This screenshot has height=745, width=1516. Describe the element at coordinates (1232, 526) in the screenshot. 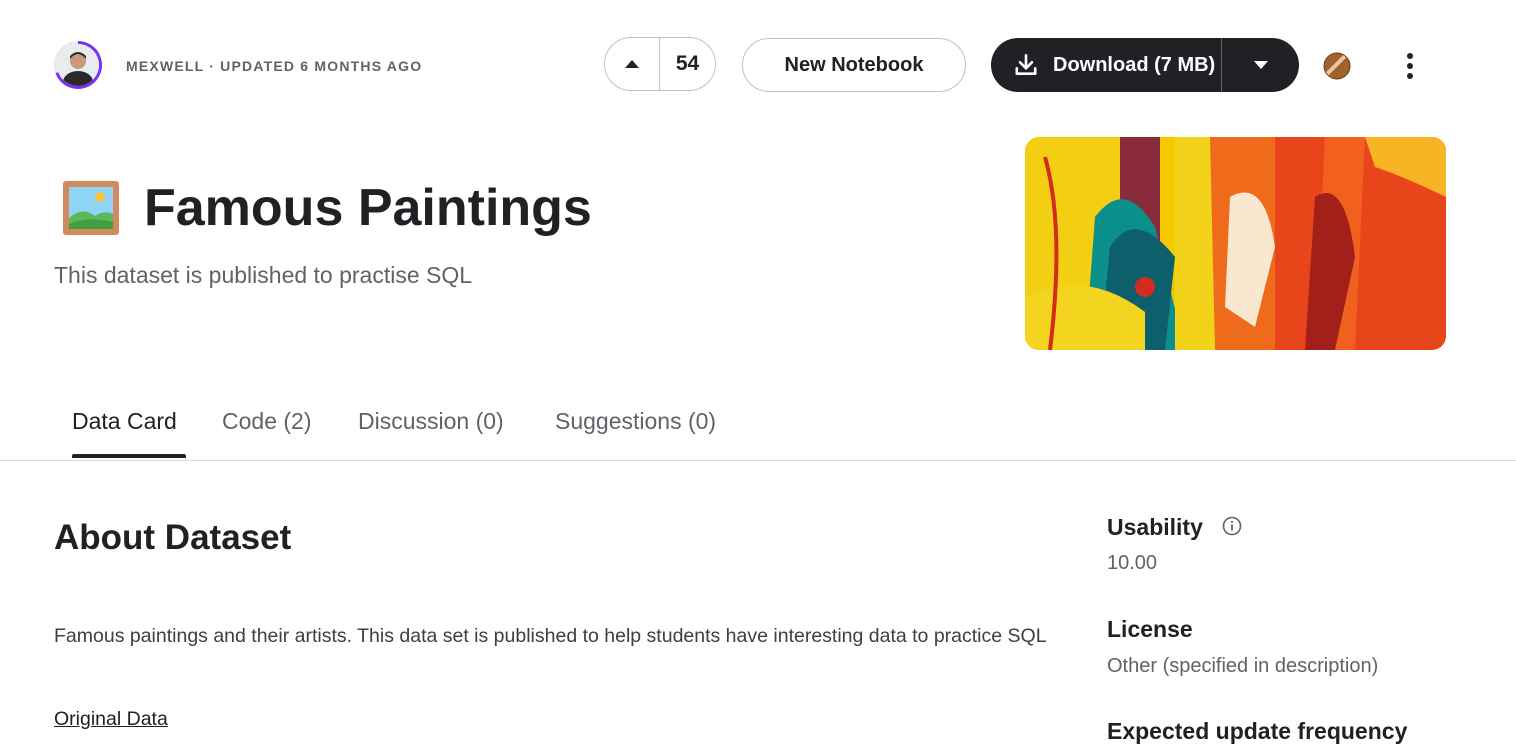

I see `info-icon` at that location.